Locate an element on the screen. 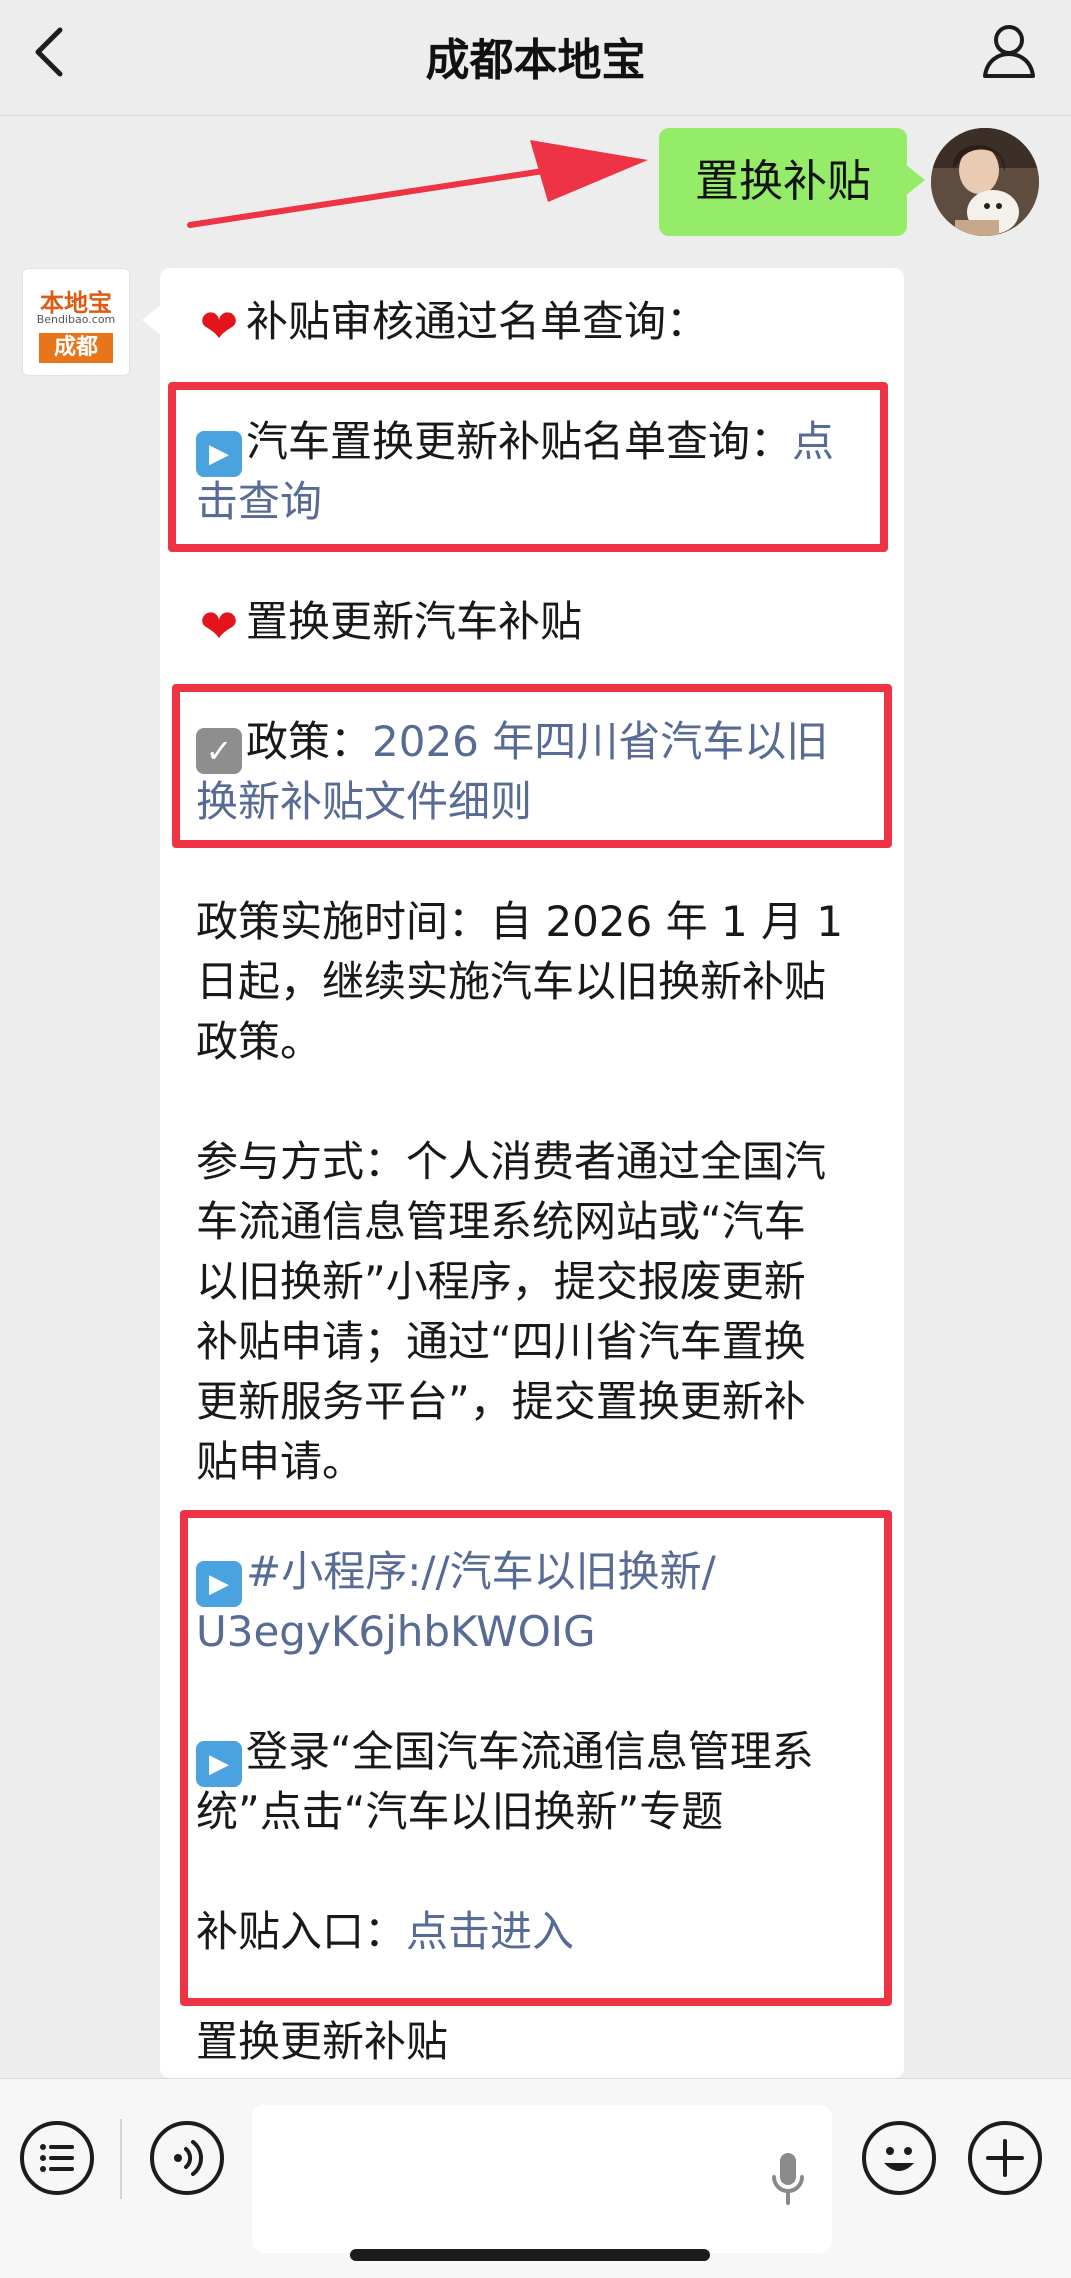 The height and width of the screenshot is (2278, 1071). user-message-bubble: 置换补贴 is located at coordinates (792, 182).